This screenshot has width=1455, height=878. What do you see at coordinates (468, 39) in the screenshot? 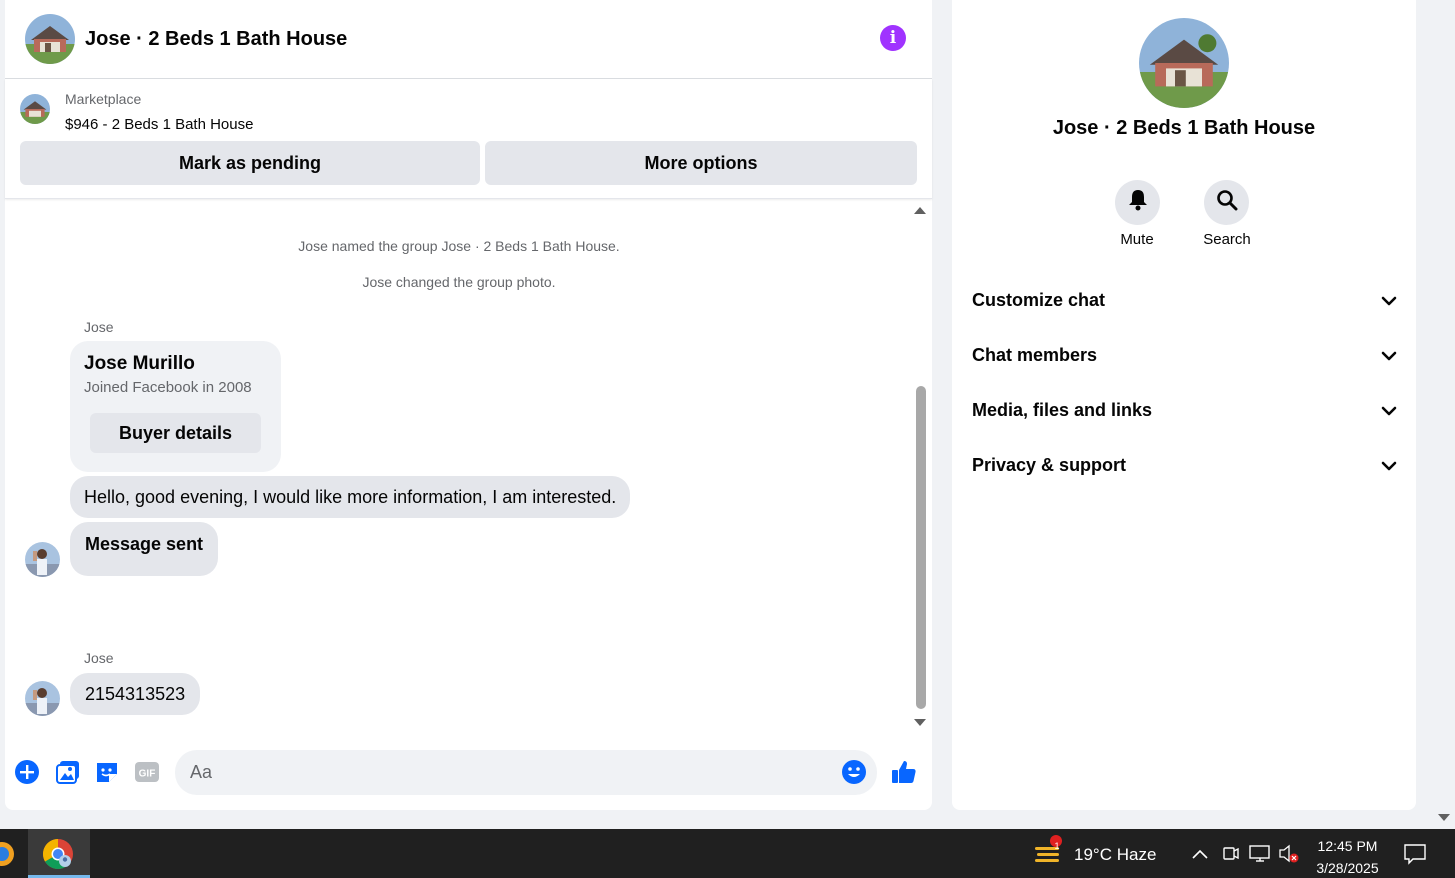
I see `chat-header: Jose · 2 Beds 1 Bath House i` at bounding box center [468, 39].